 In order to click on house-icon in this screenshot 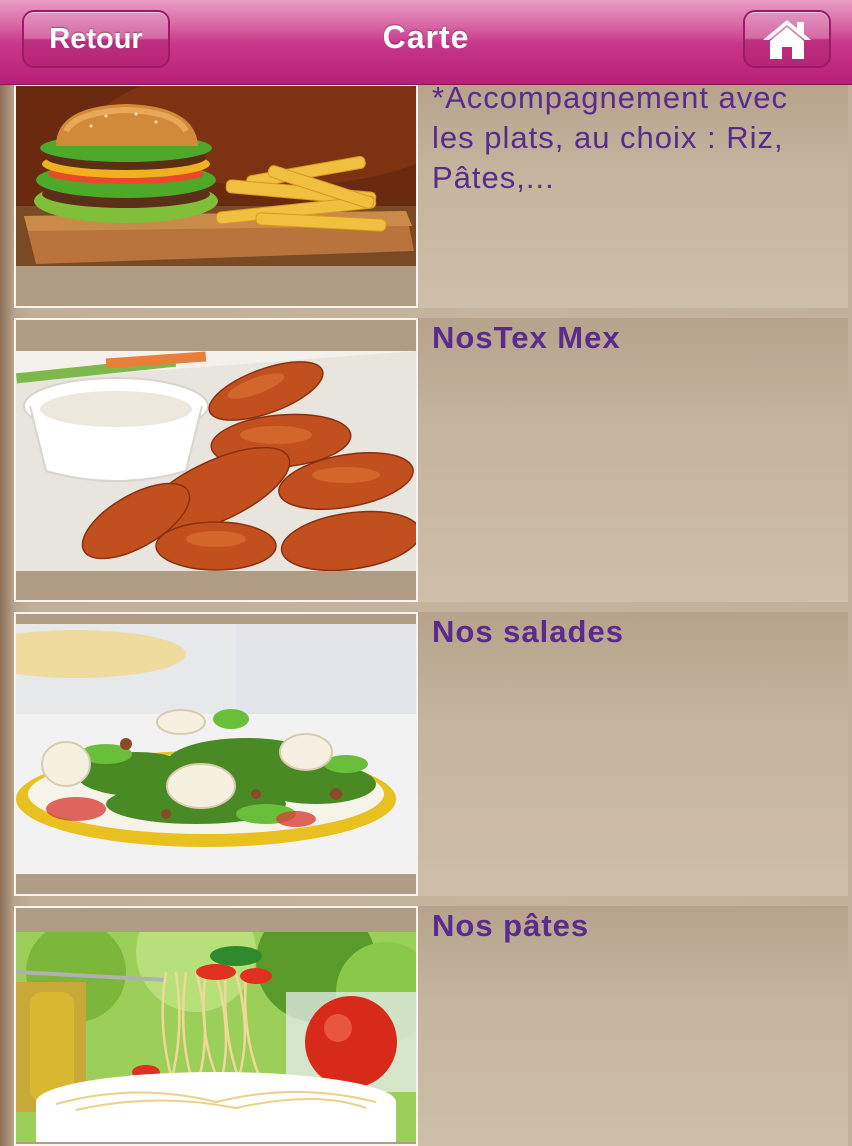, I will do `click(787, 39)`.